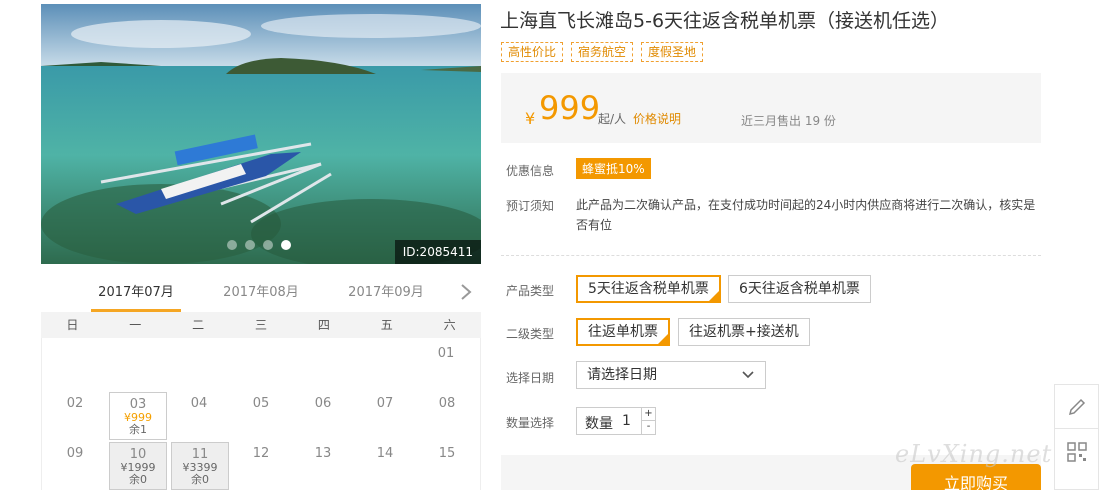  Describe the element at coordinates (447, 414) in the screenshot. I see `calendar-day: 08` at that location.